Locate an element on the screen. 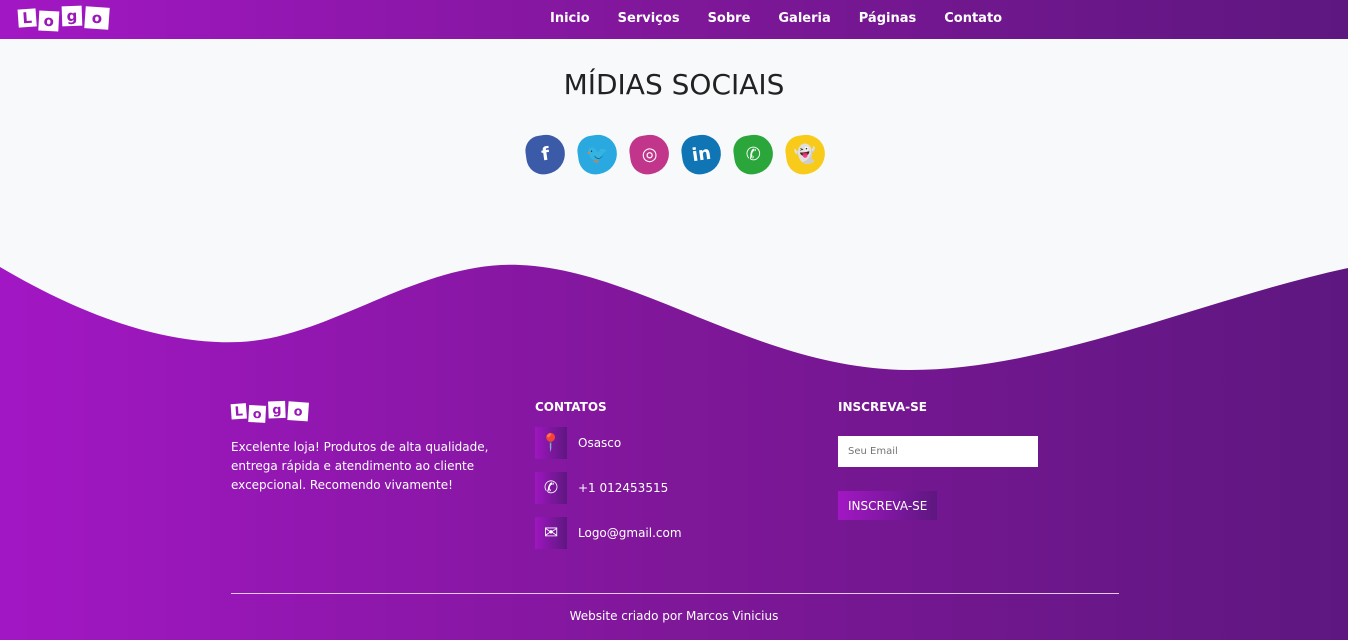 This screenshot has height=640, width=1348. footer-logo: Logo is located at coordinates (341, 411).